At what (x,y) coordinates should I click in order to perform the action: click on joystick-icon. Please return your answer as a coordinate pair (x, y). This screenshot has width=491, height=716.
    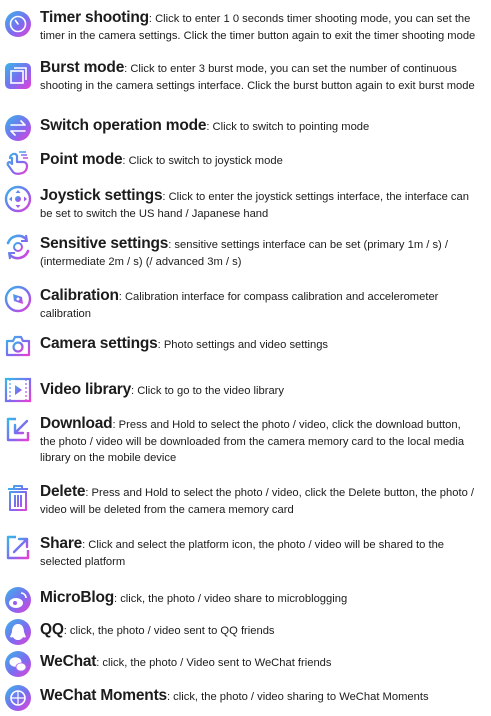
    Looking at the image, I should click on (18, 199).